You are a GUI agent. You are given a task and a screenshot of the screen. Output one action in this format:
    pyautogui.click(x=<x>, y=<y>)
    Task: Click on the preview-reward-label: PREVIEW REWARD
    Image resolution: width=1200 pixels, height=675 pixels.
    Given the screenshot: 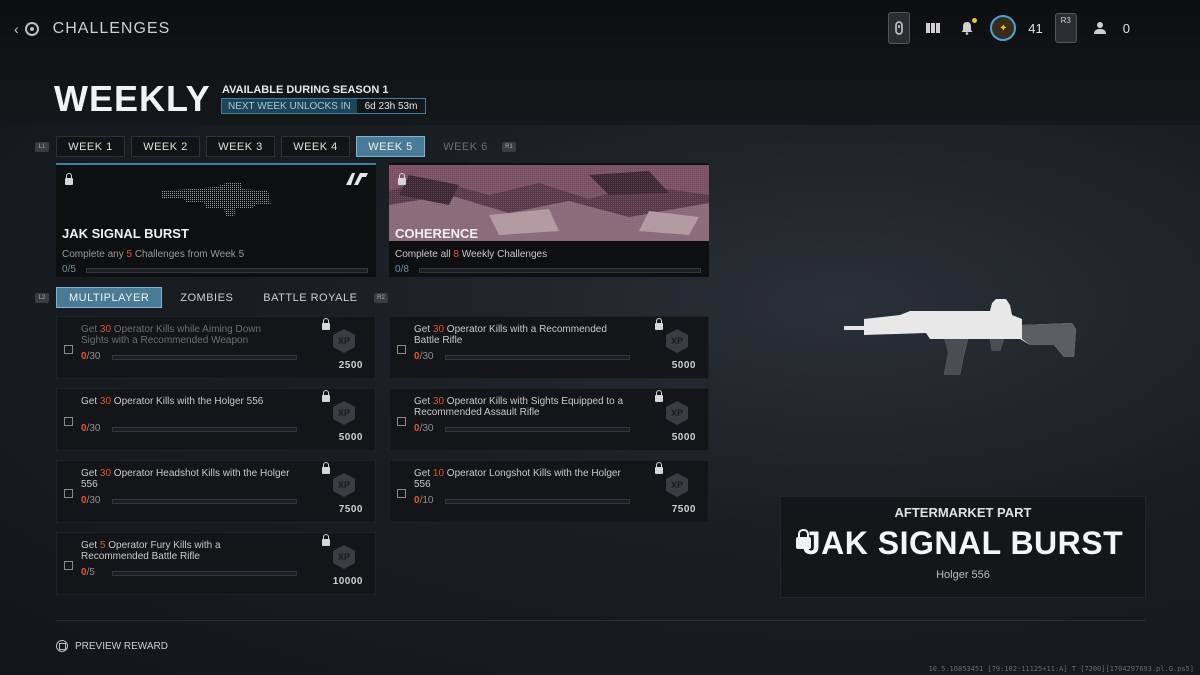 What is the action you would take?
    pyautogui.click(x=121, y=646)
    